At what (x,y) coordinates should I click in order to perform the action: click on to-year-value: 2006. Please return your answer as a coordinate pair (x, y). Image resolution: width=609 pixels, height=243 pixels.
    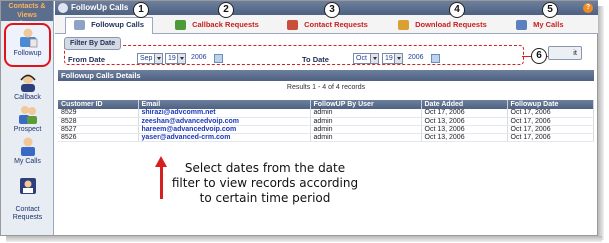
    Looking at the image, I should click on (416, 57).